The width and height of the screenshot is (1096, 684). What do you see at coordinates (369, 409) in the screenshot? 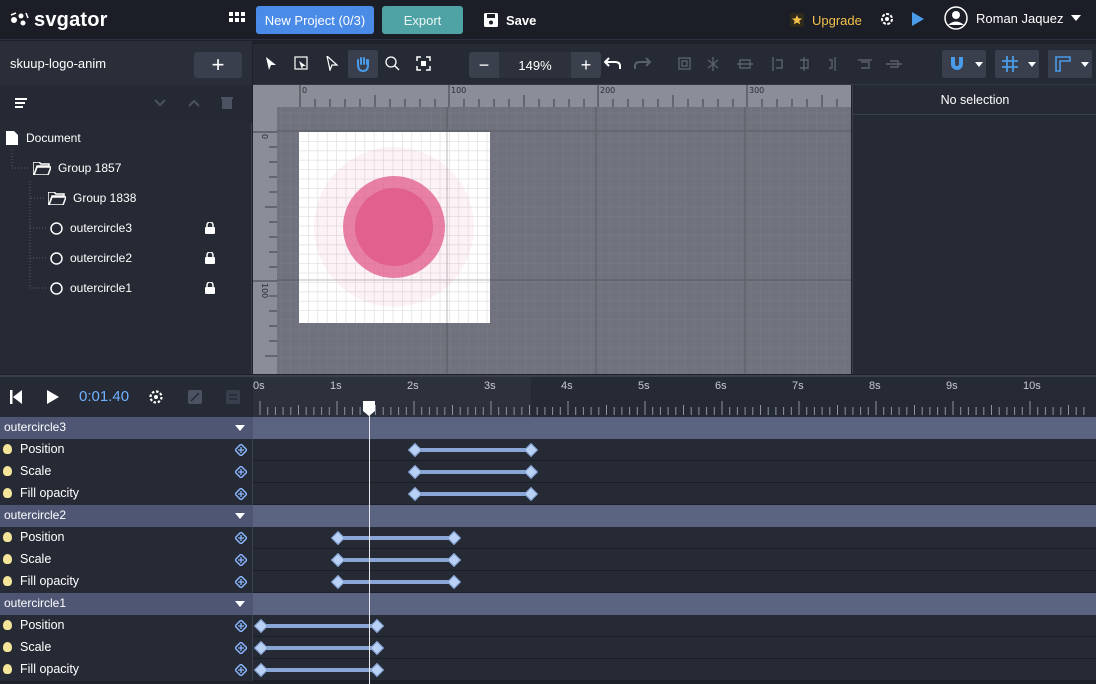
I see `playhead-handle` at bounding box center [369, 409].